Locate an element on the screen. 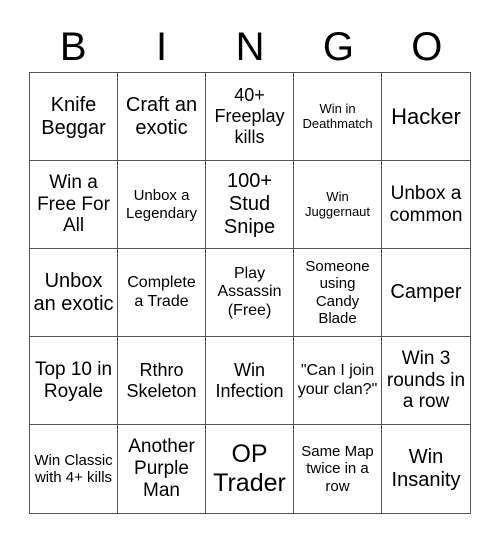  header-letter-o: O is located at coordinates (427, 47).